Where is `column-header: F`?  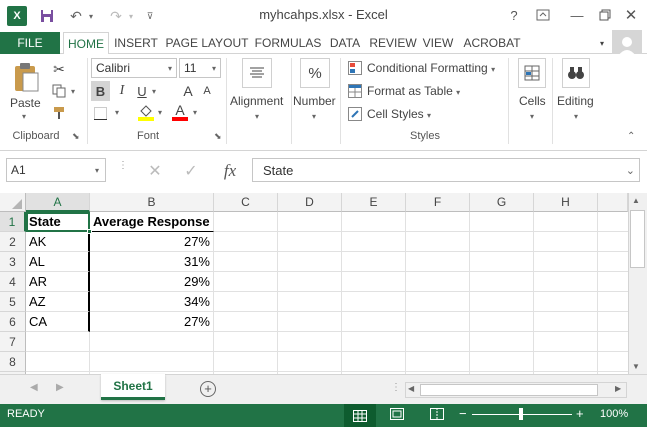 column-header: F is located at coordinates (438, 202).